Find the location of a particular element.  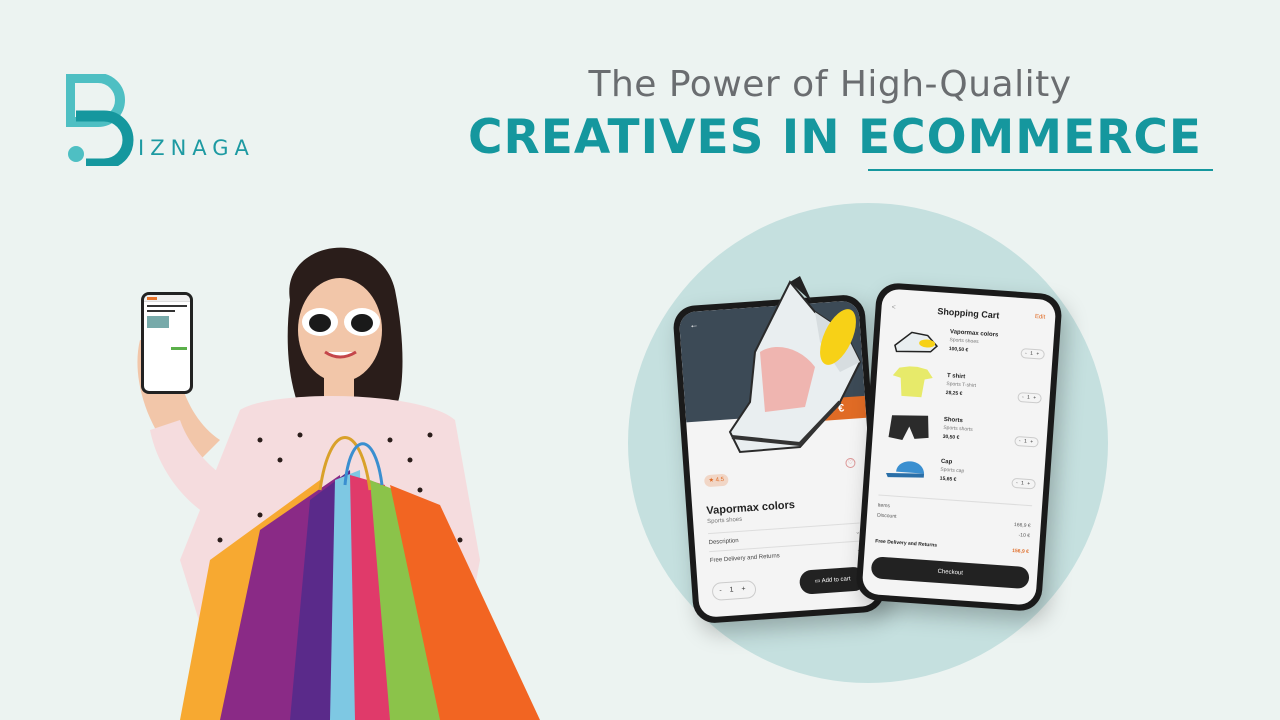

delivery-label: Free Delivery and Returns is located at coordinates (745, 559).